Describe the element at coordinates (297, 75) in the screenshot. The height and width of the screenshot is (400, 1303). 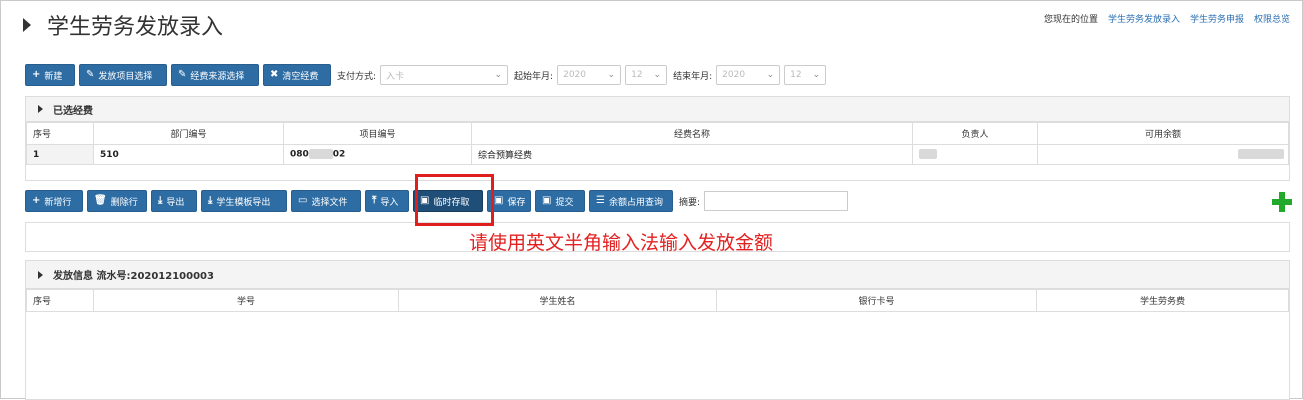
I see `clear-funds-button: ✖ 清空经费` at that location.